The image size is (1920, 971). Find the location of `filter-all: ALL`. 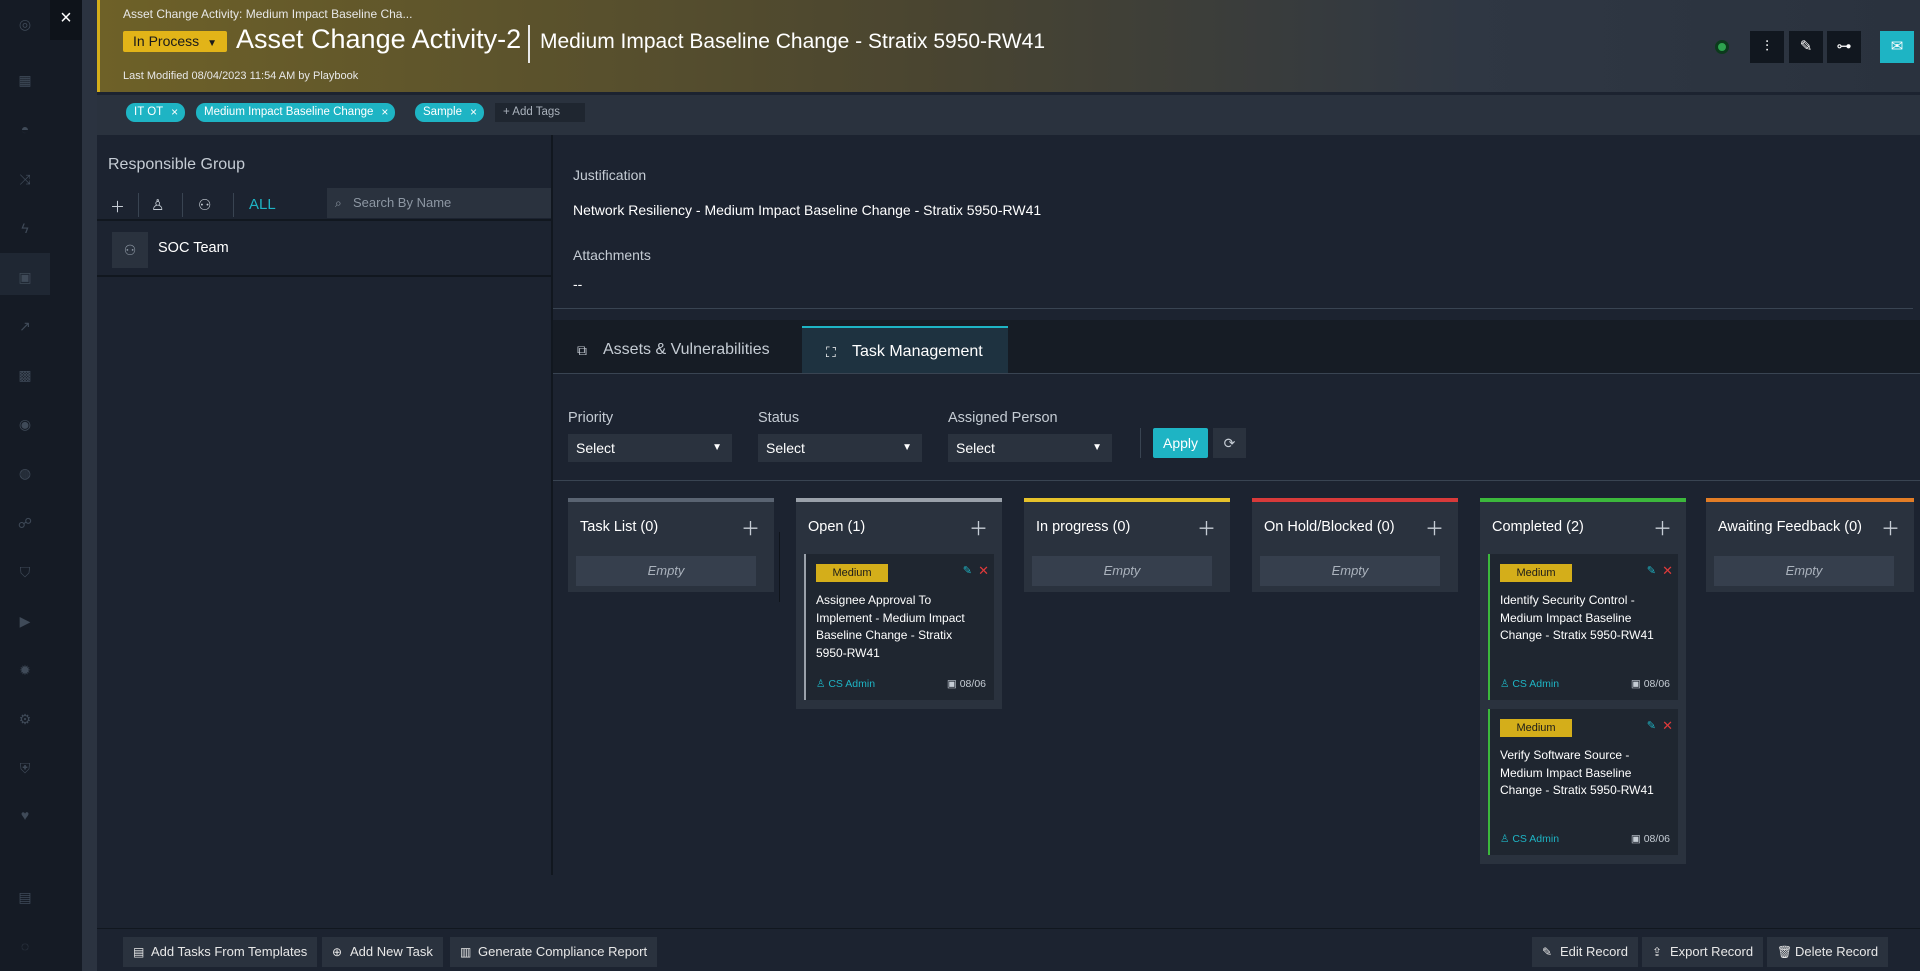

filter-all: ALL is located at coordinates (262, 204).